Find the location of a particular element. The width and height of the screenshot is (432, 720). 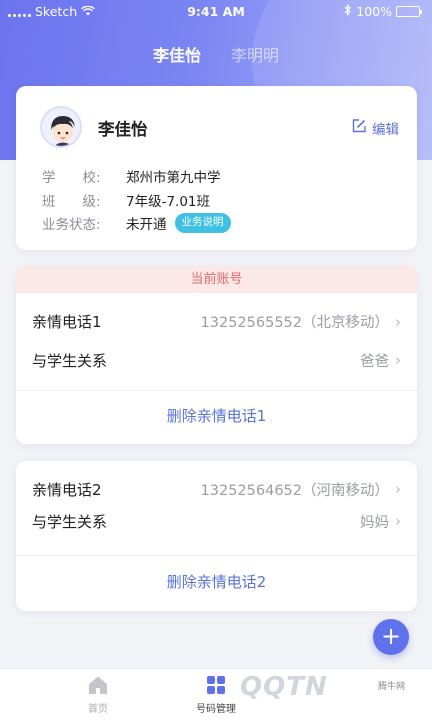

tab-student-1: 李佳怡 is located at coordinates (177, 54).